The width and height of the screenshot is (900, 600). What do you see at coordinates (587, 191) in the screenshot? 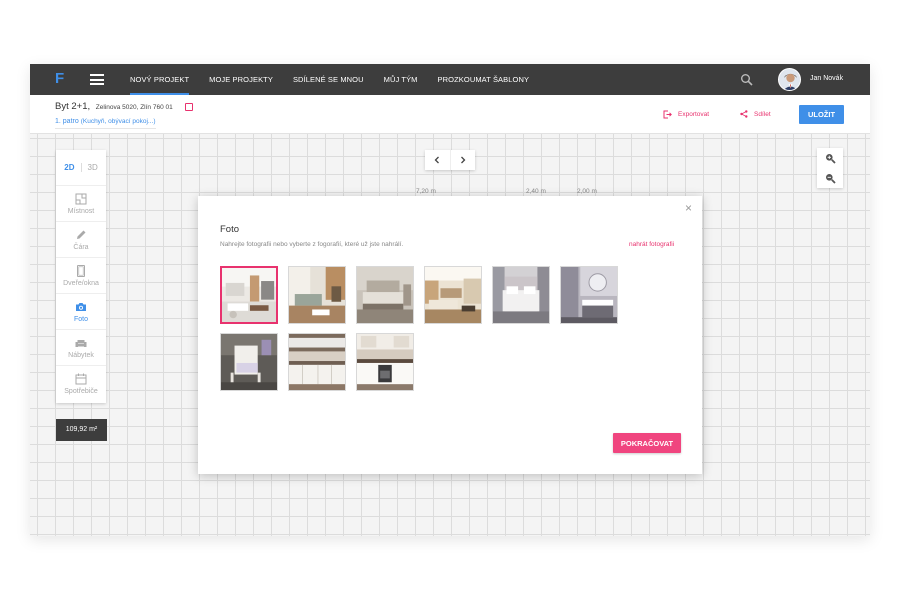
I see `dimension-label: 2,00 m` at bounding box center [587, 191].